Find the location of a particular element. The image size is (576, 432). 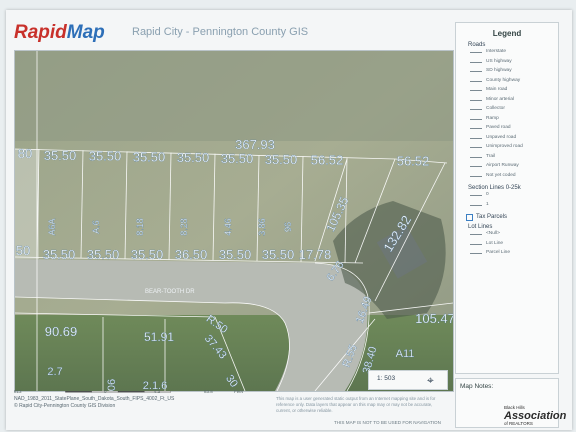

lot-number-3: 8.28 is located at coordinates (184, 227).